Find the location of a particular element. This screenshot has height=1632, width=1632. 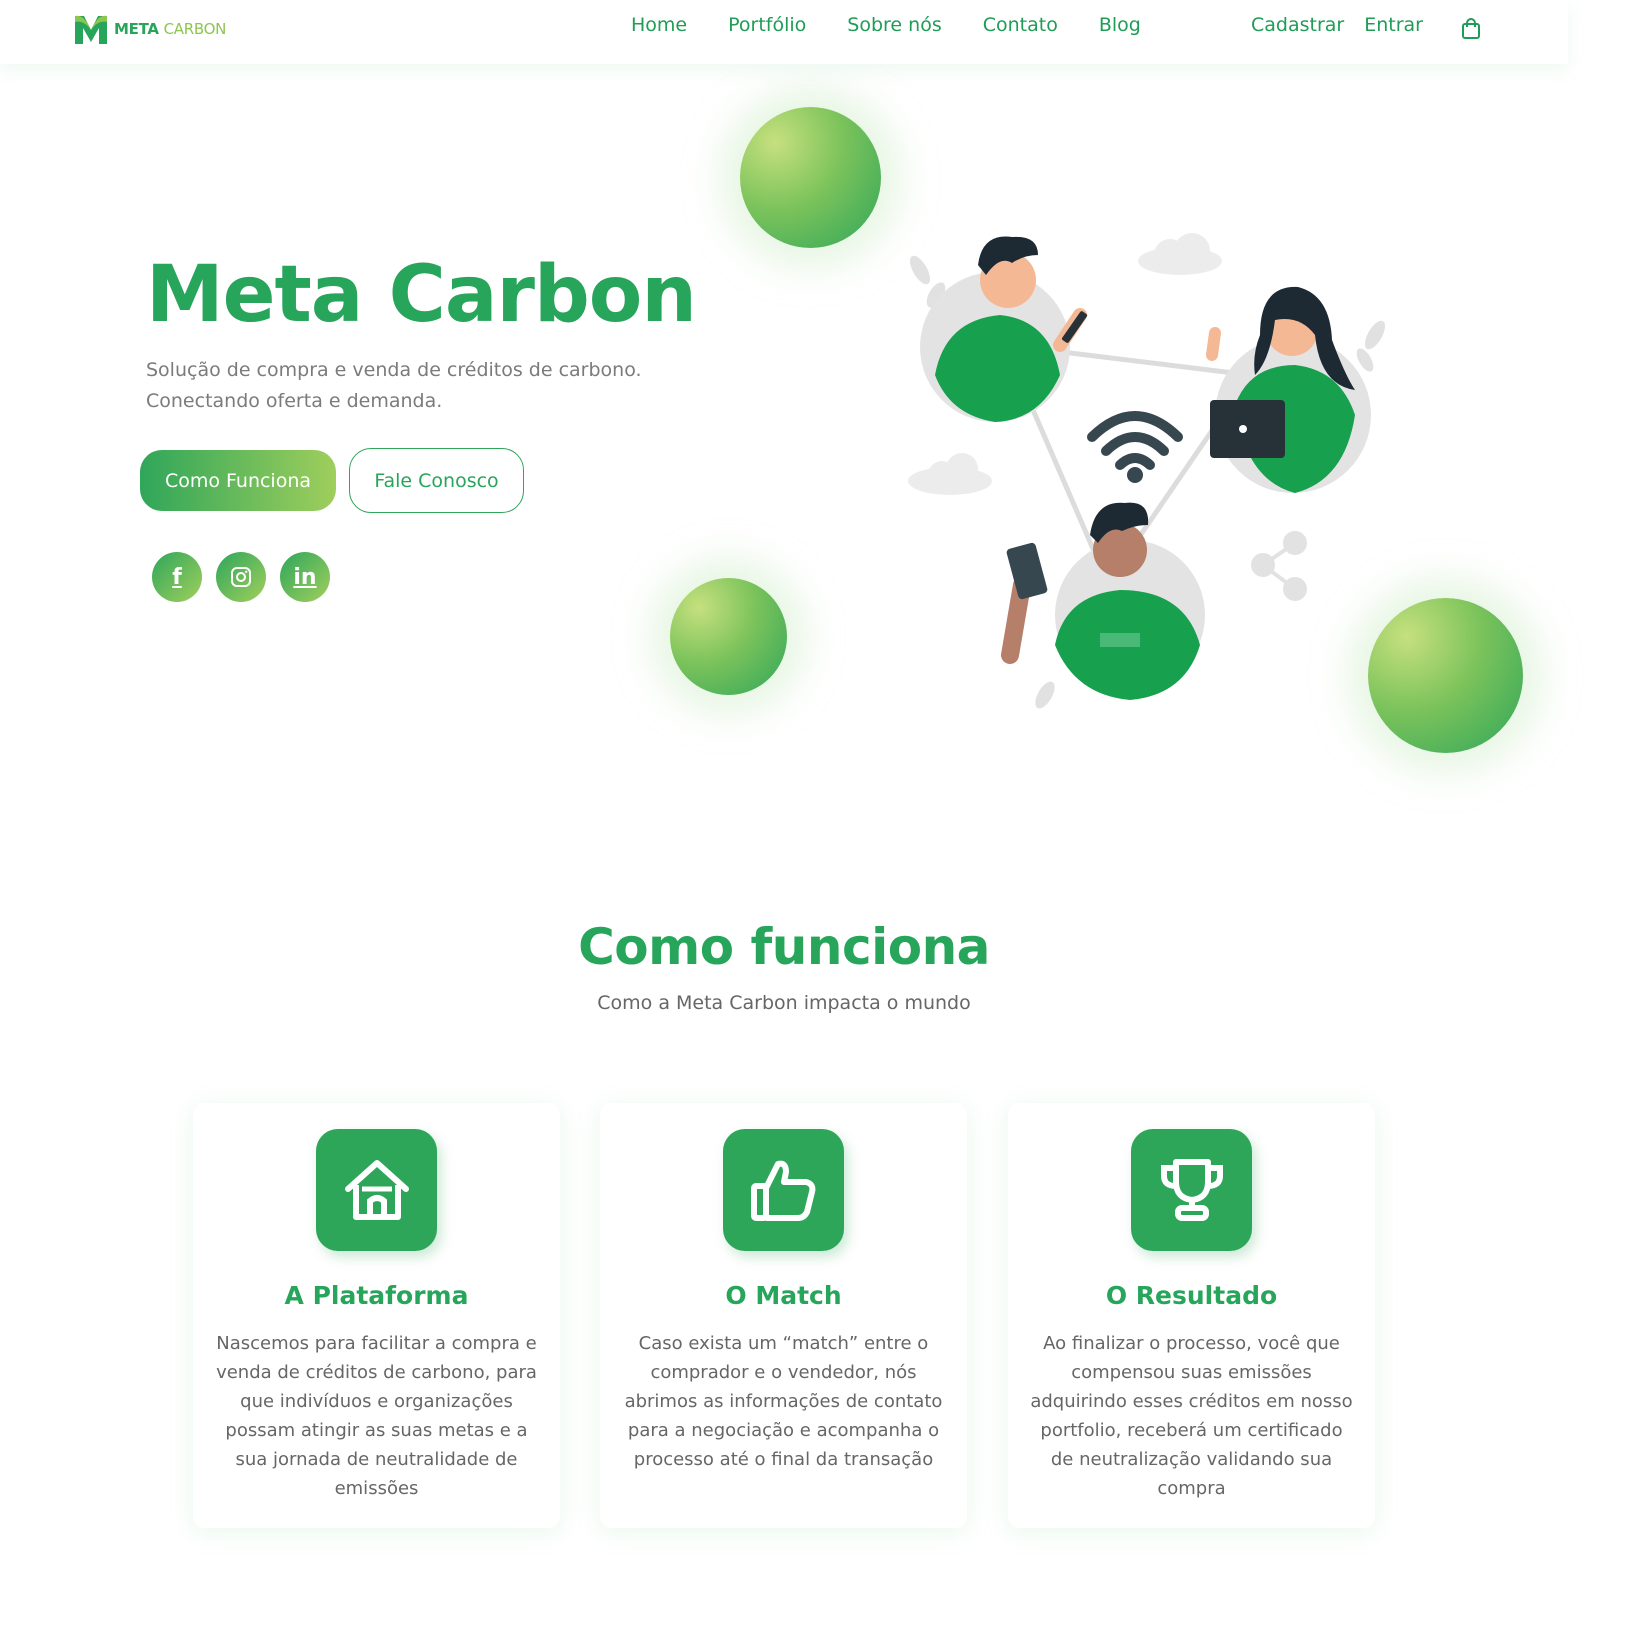

facebook-icon: f is located at coordinates (177, 577).